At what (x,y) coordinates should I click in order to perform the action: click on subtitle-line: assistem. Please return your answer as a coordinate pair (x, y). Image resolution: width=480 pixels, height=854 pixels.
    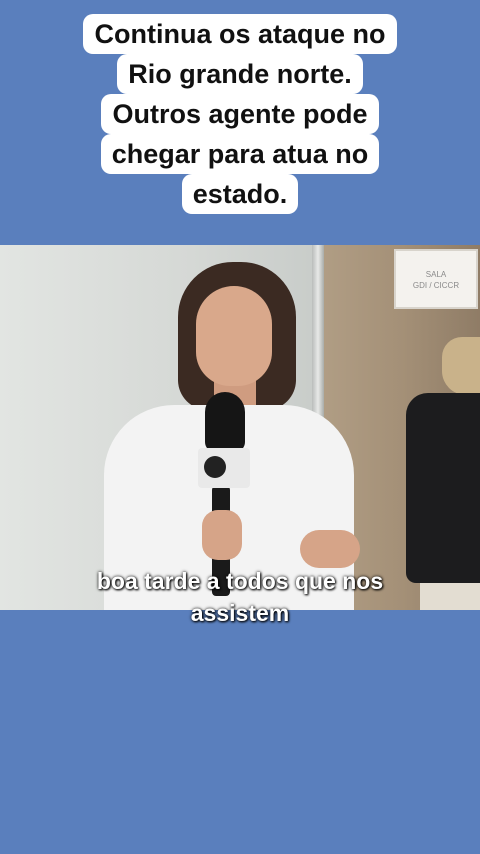
    Looking at the image, I should click on (240, 613).